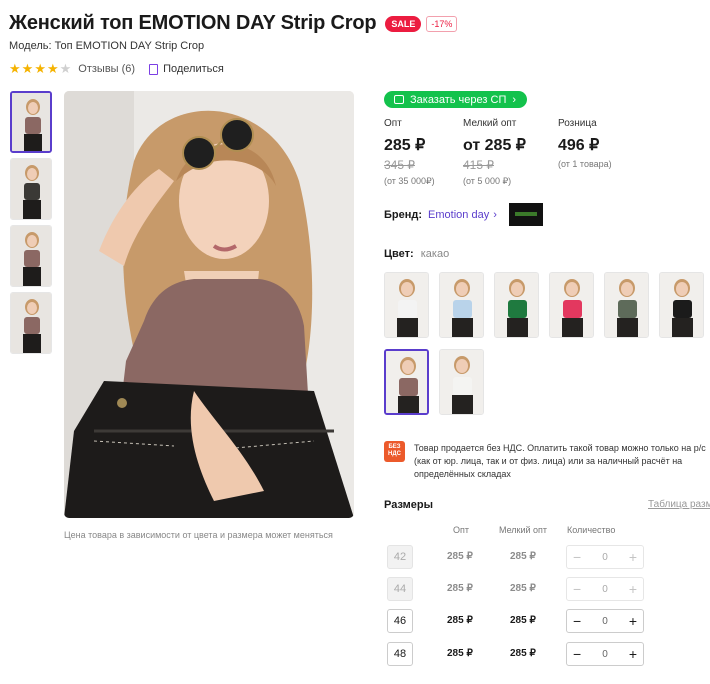 The height and width of the screenshot is (684, 710). What do you see at coordinates (403, 23) in the screenshot?
I see `sale-badge: SALE` at bounding box center [403, 23].